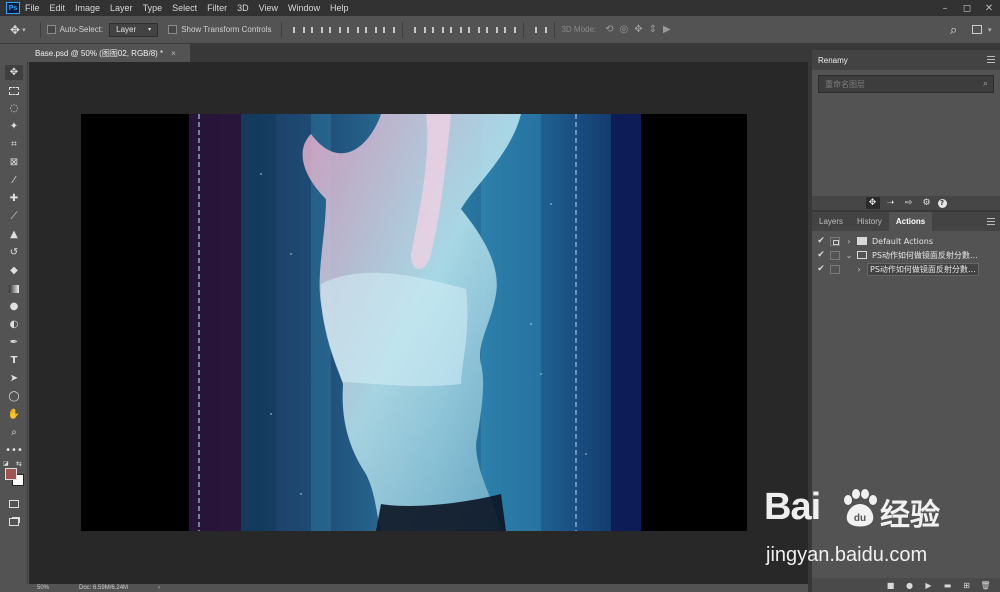  Describe the element at coordinates (110, 53) in the screenshot. I see `document-tab: Base.psd @ 50% (图图02, RGB/8) * ×` at that location.